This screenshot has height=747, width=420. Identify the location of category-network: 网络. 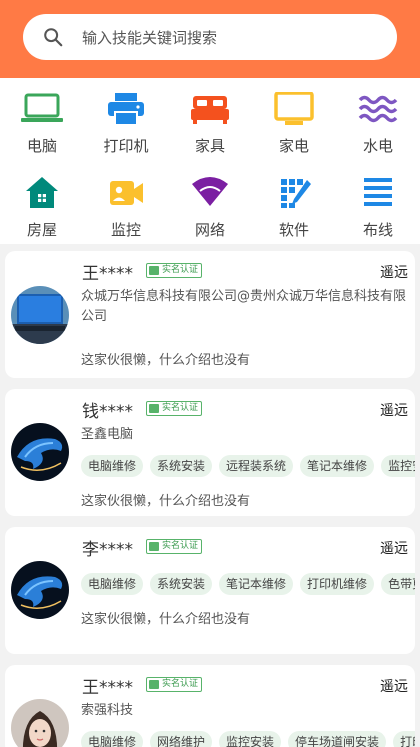
(210, 204).